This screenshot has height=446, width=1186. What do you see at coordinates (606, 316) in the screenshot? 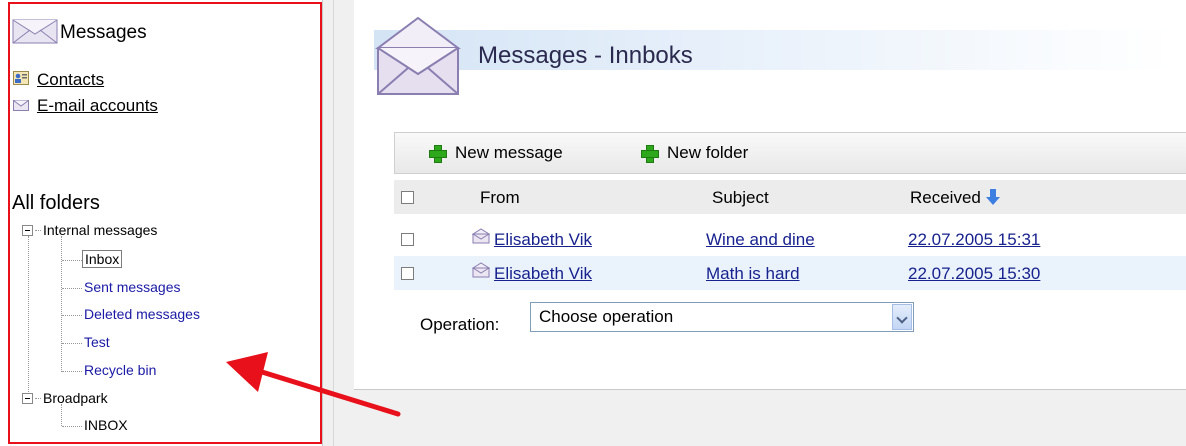
I see `operation-selected-value: Choose operation` at bounding box center [606, 316].